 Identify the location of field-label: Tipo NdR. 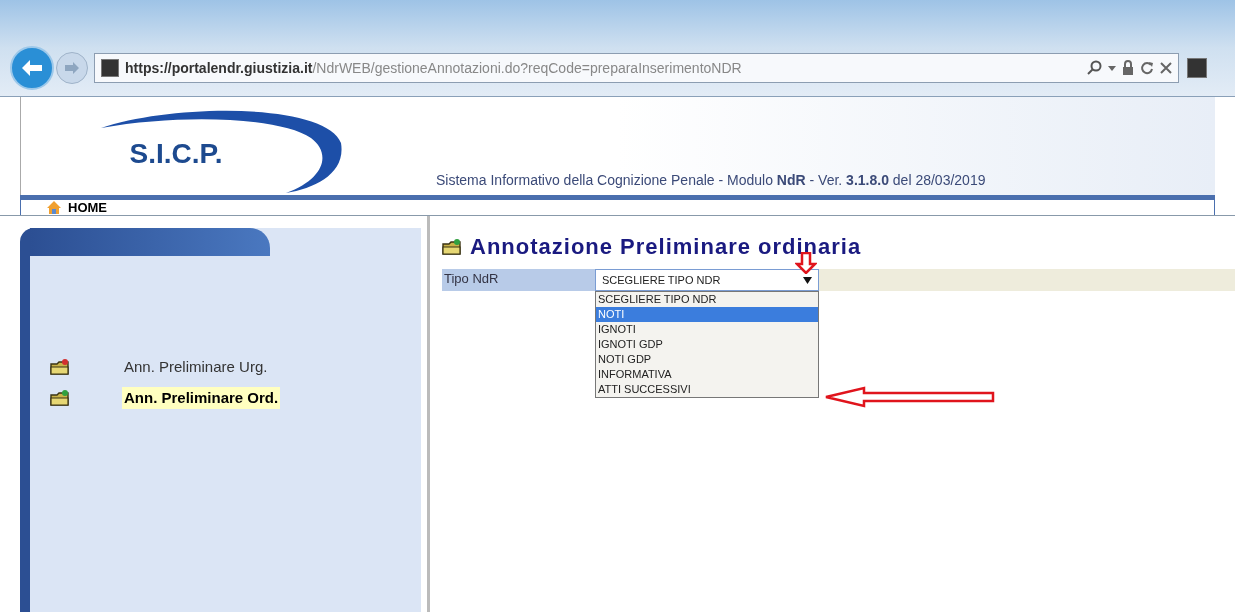
(518, 280).